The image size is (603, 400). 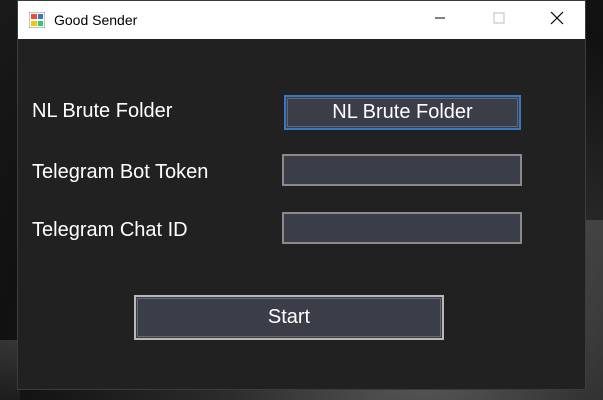 What do you see at coordinates (110, 230) in the screenshot?
I see `chat-id-label: Telegram Chat ID` at bounding box center [110, 230].